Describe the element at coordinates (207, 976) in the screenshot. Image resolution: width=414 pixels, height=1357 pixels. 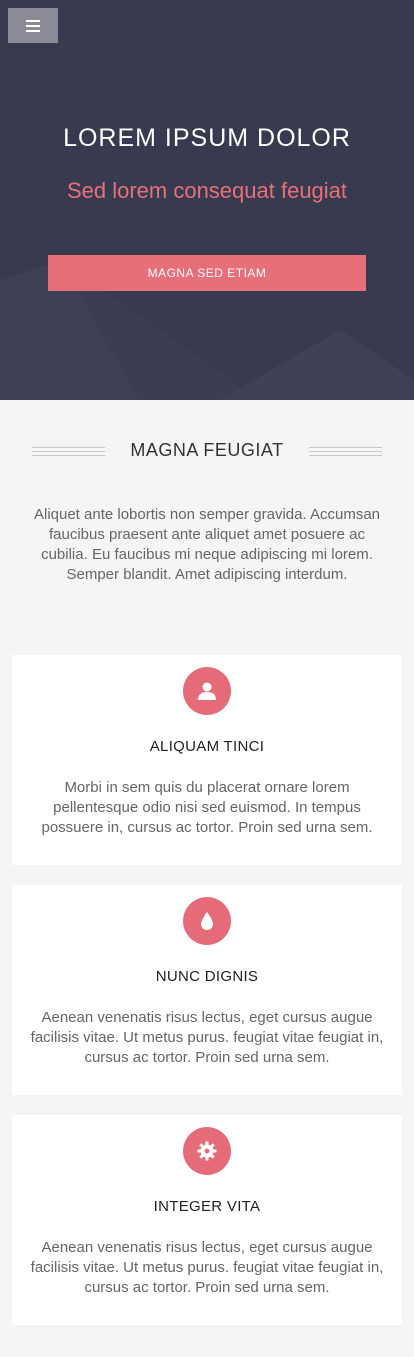
I see `feature-title: NUNC DIGNIS` at that location.